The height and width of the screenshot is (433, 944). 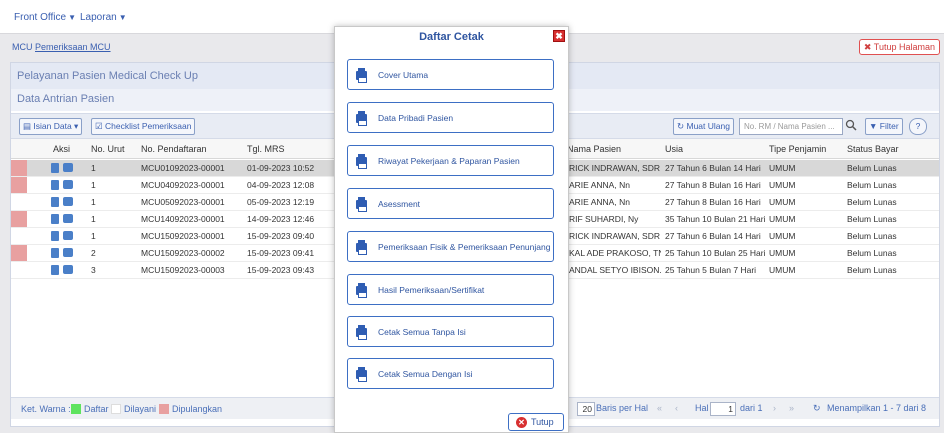 What do you see at coordinates (715, 253) in the screenshot?
I see `cell-usia: 25 Tahun 10 Bulan 25 Hari` at bounding box center [715, 253].